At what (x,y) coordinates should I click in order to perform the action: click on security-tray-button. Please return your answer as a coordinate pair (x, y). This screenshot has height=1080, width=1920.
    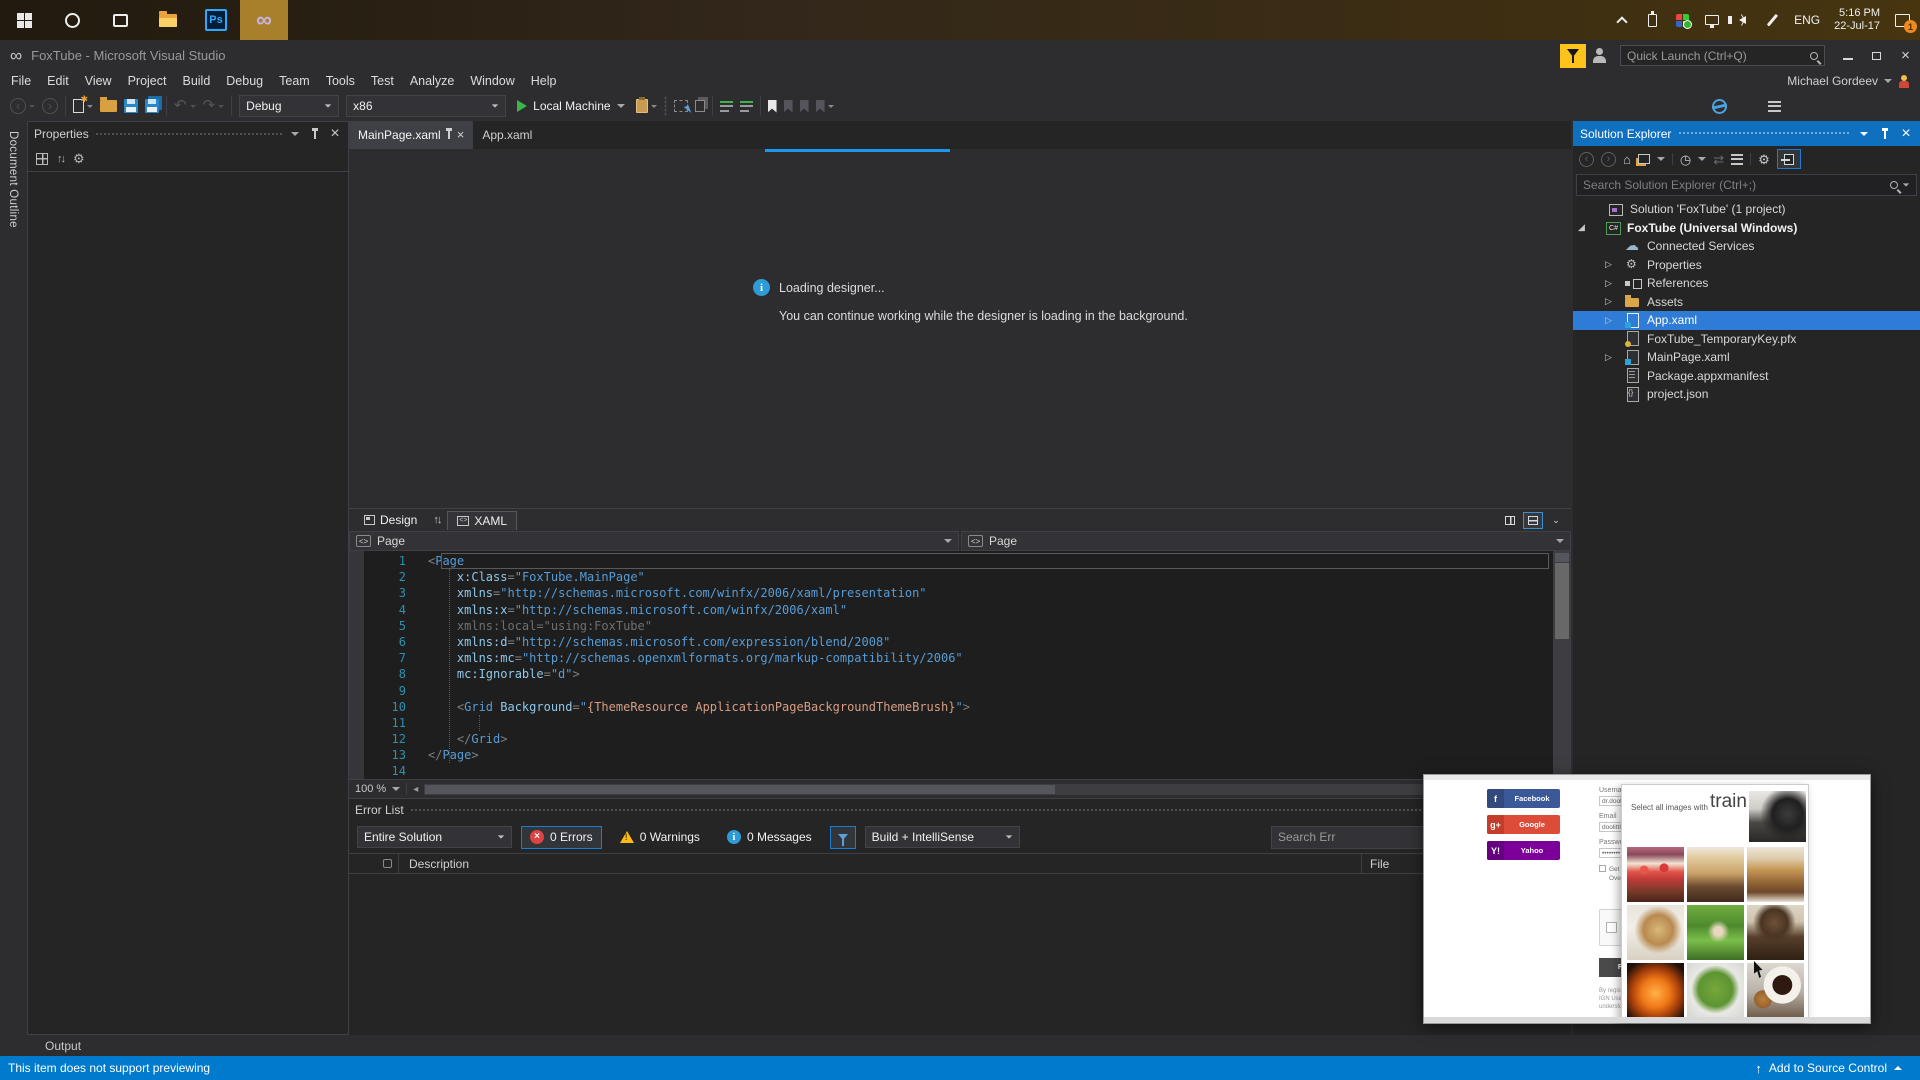
    Looking at the image, I should click on (1683, 20).